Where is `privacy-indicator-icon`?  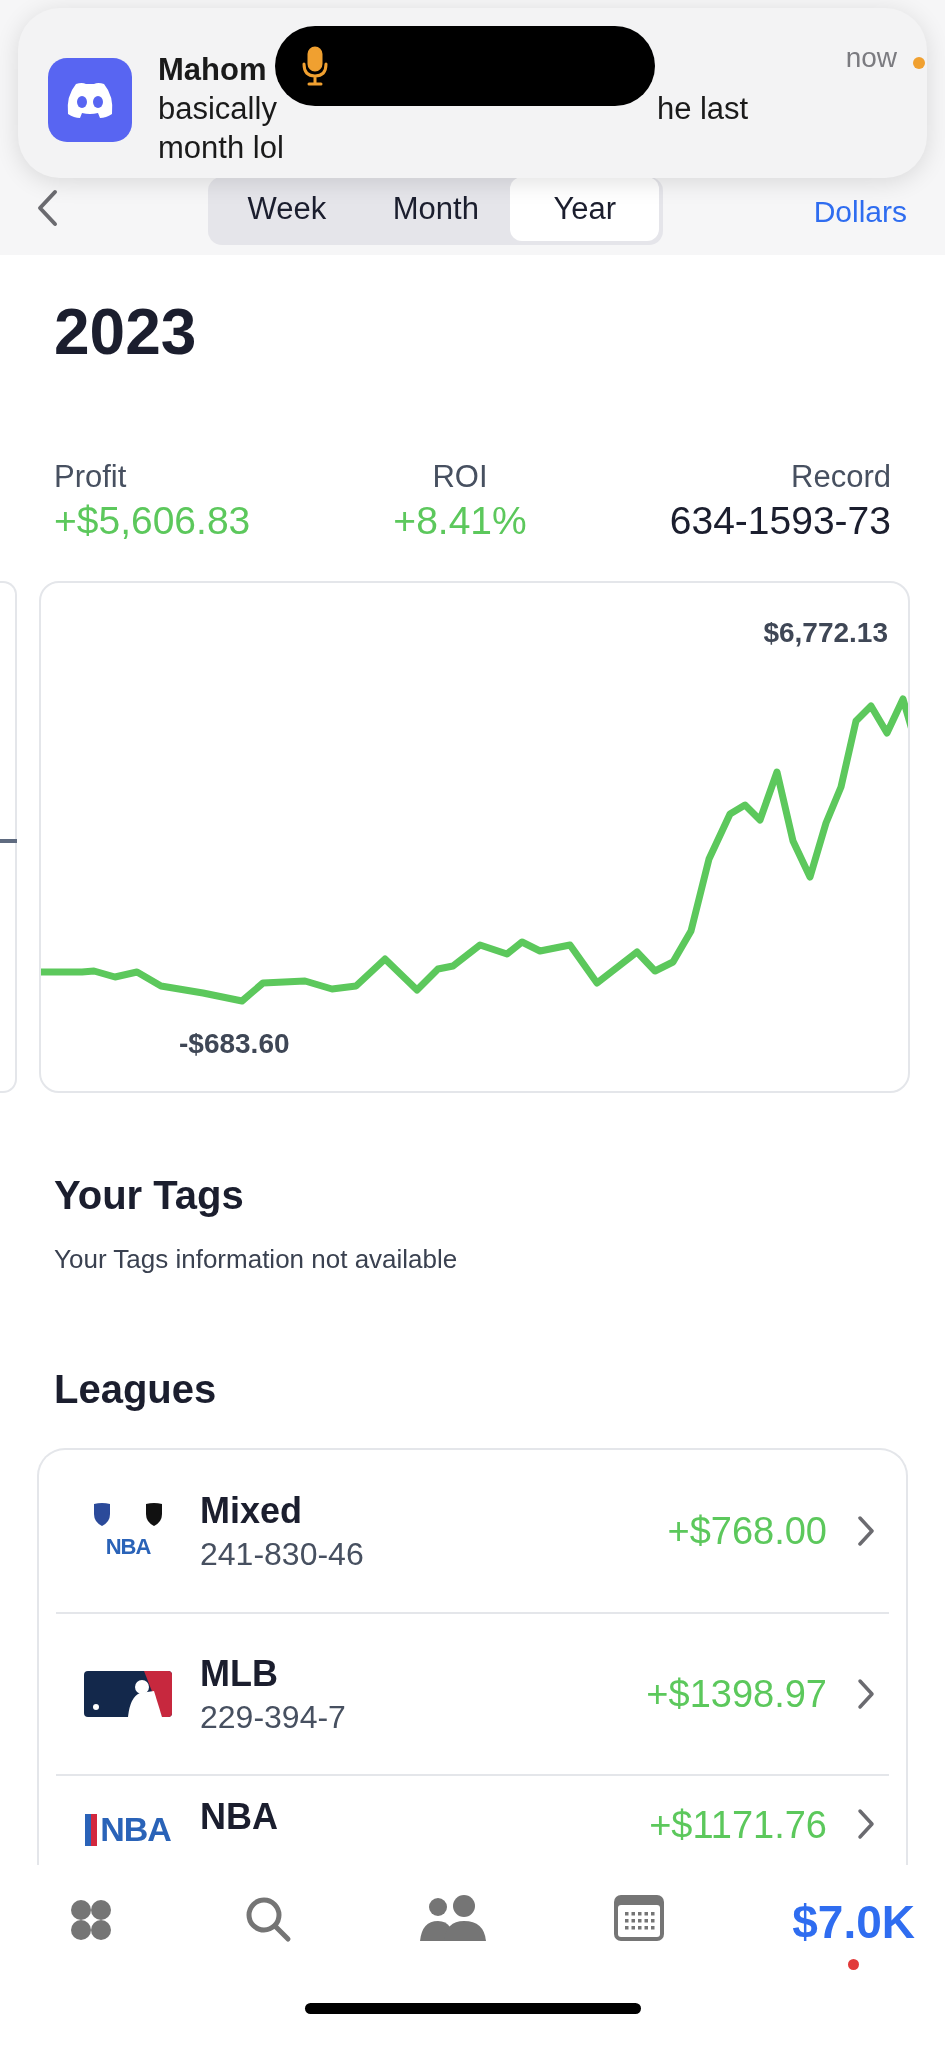
privacy-indicator-icon is located at coordinates (919, 63).